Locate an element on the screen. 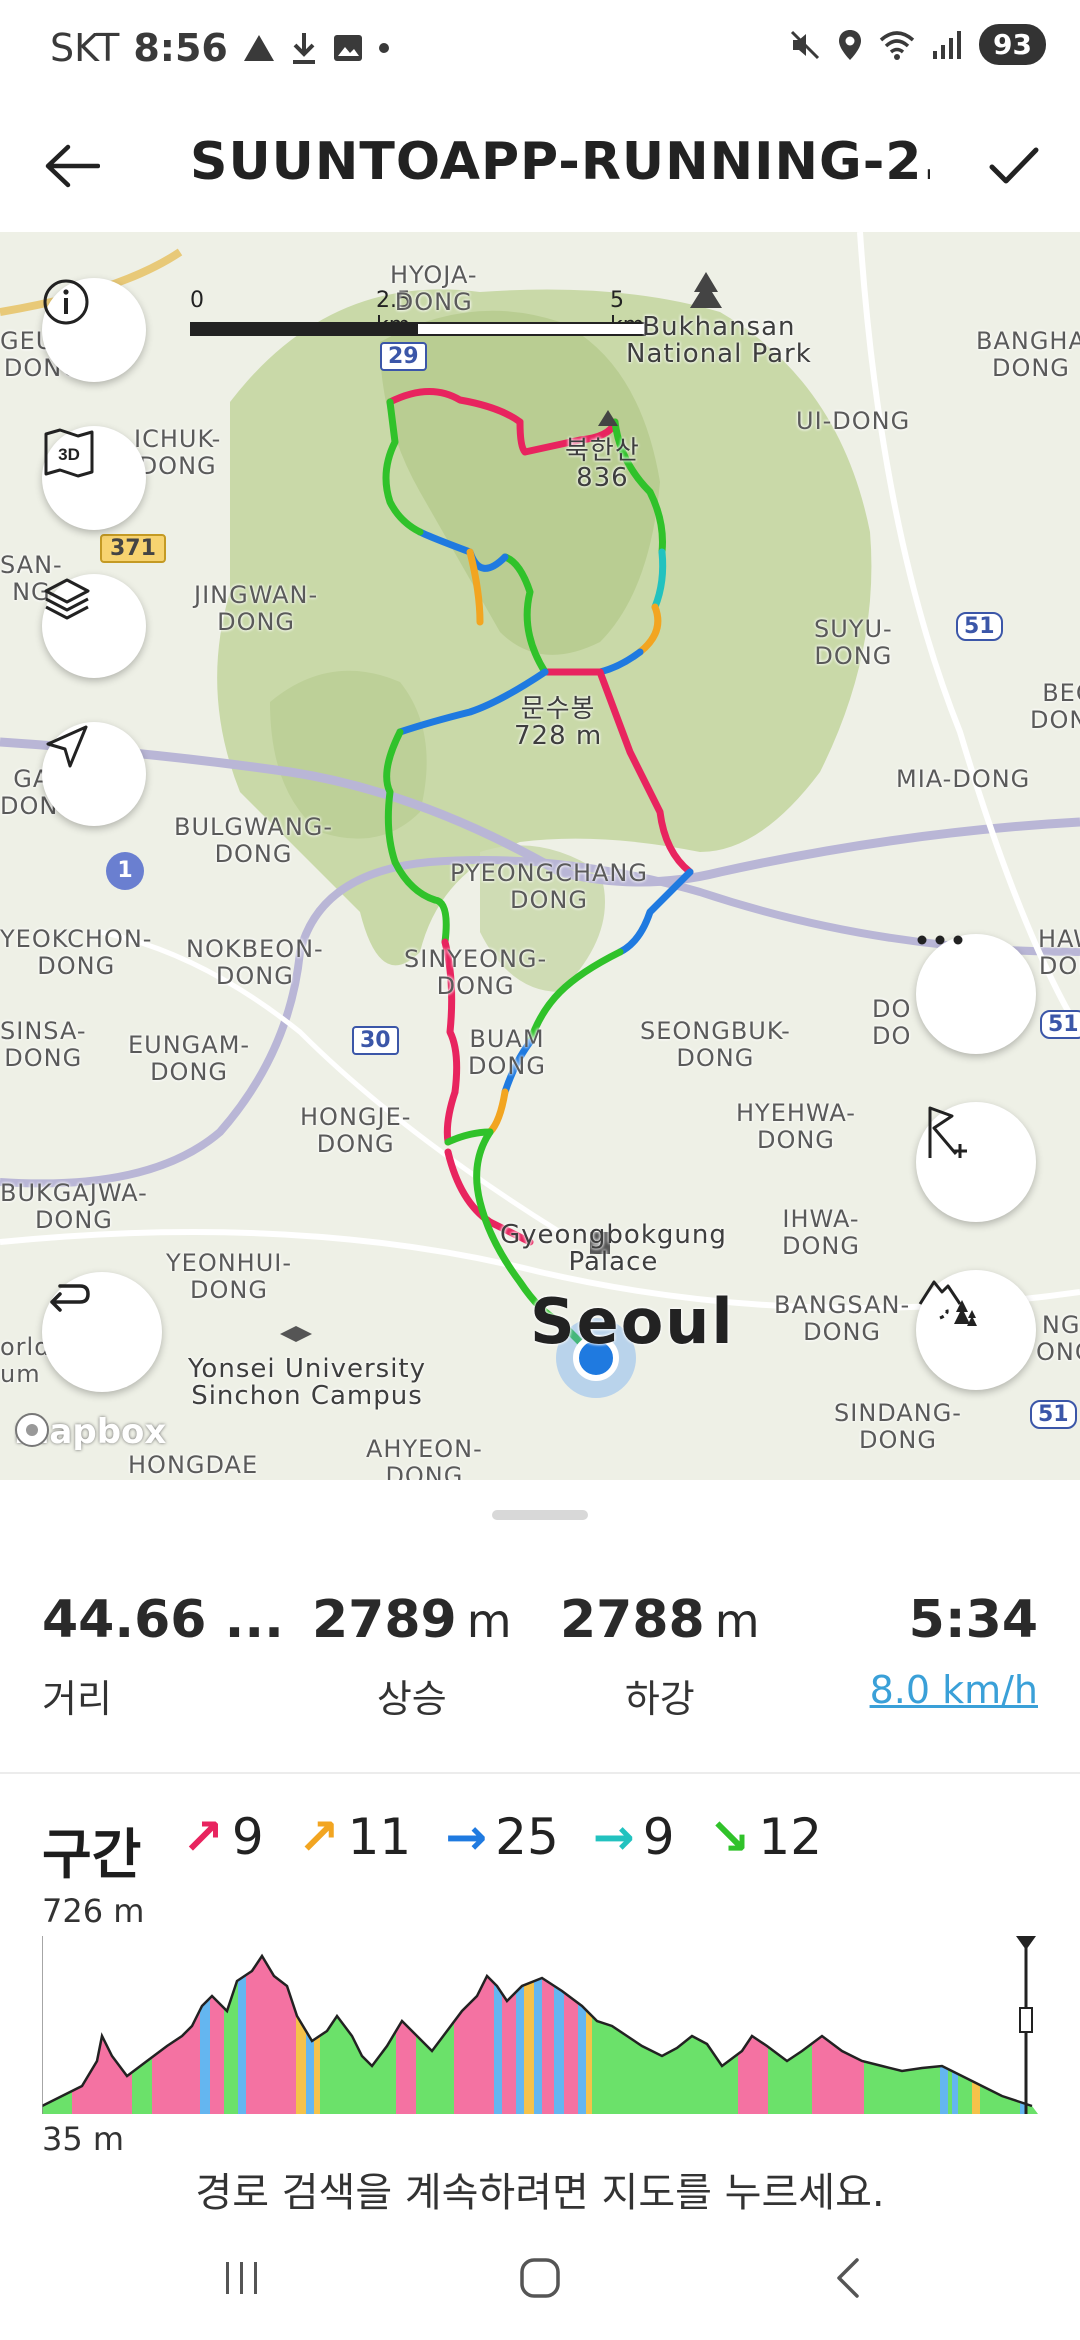  segment-down: ↘ 12 is located at coordinates (766, 1837).